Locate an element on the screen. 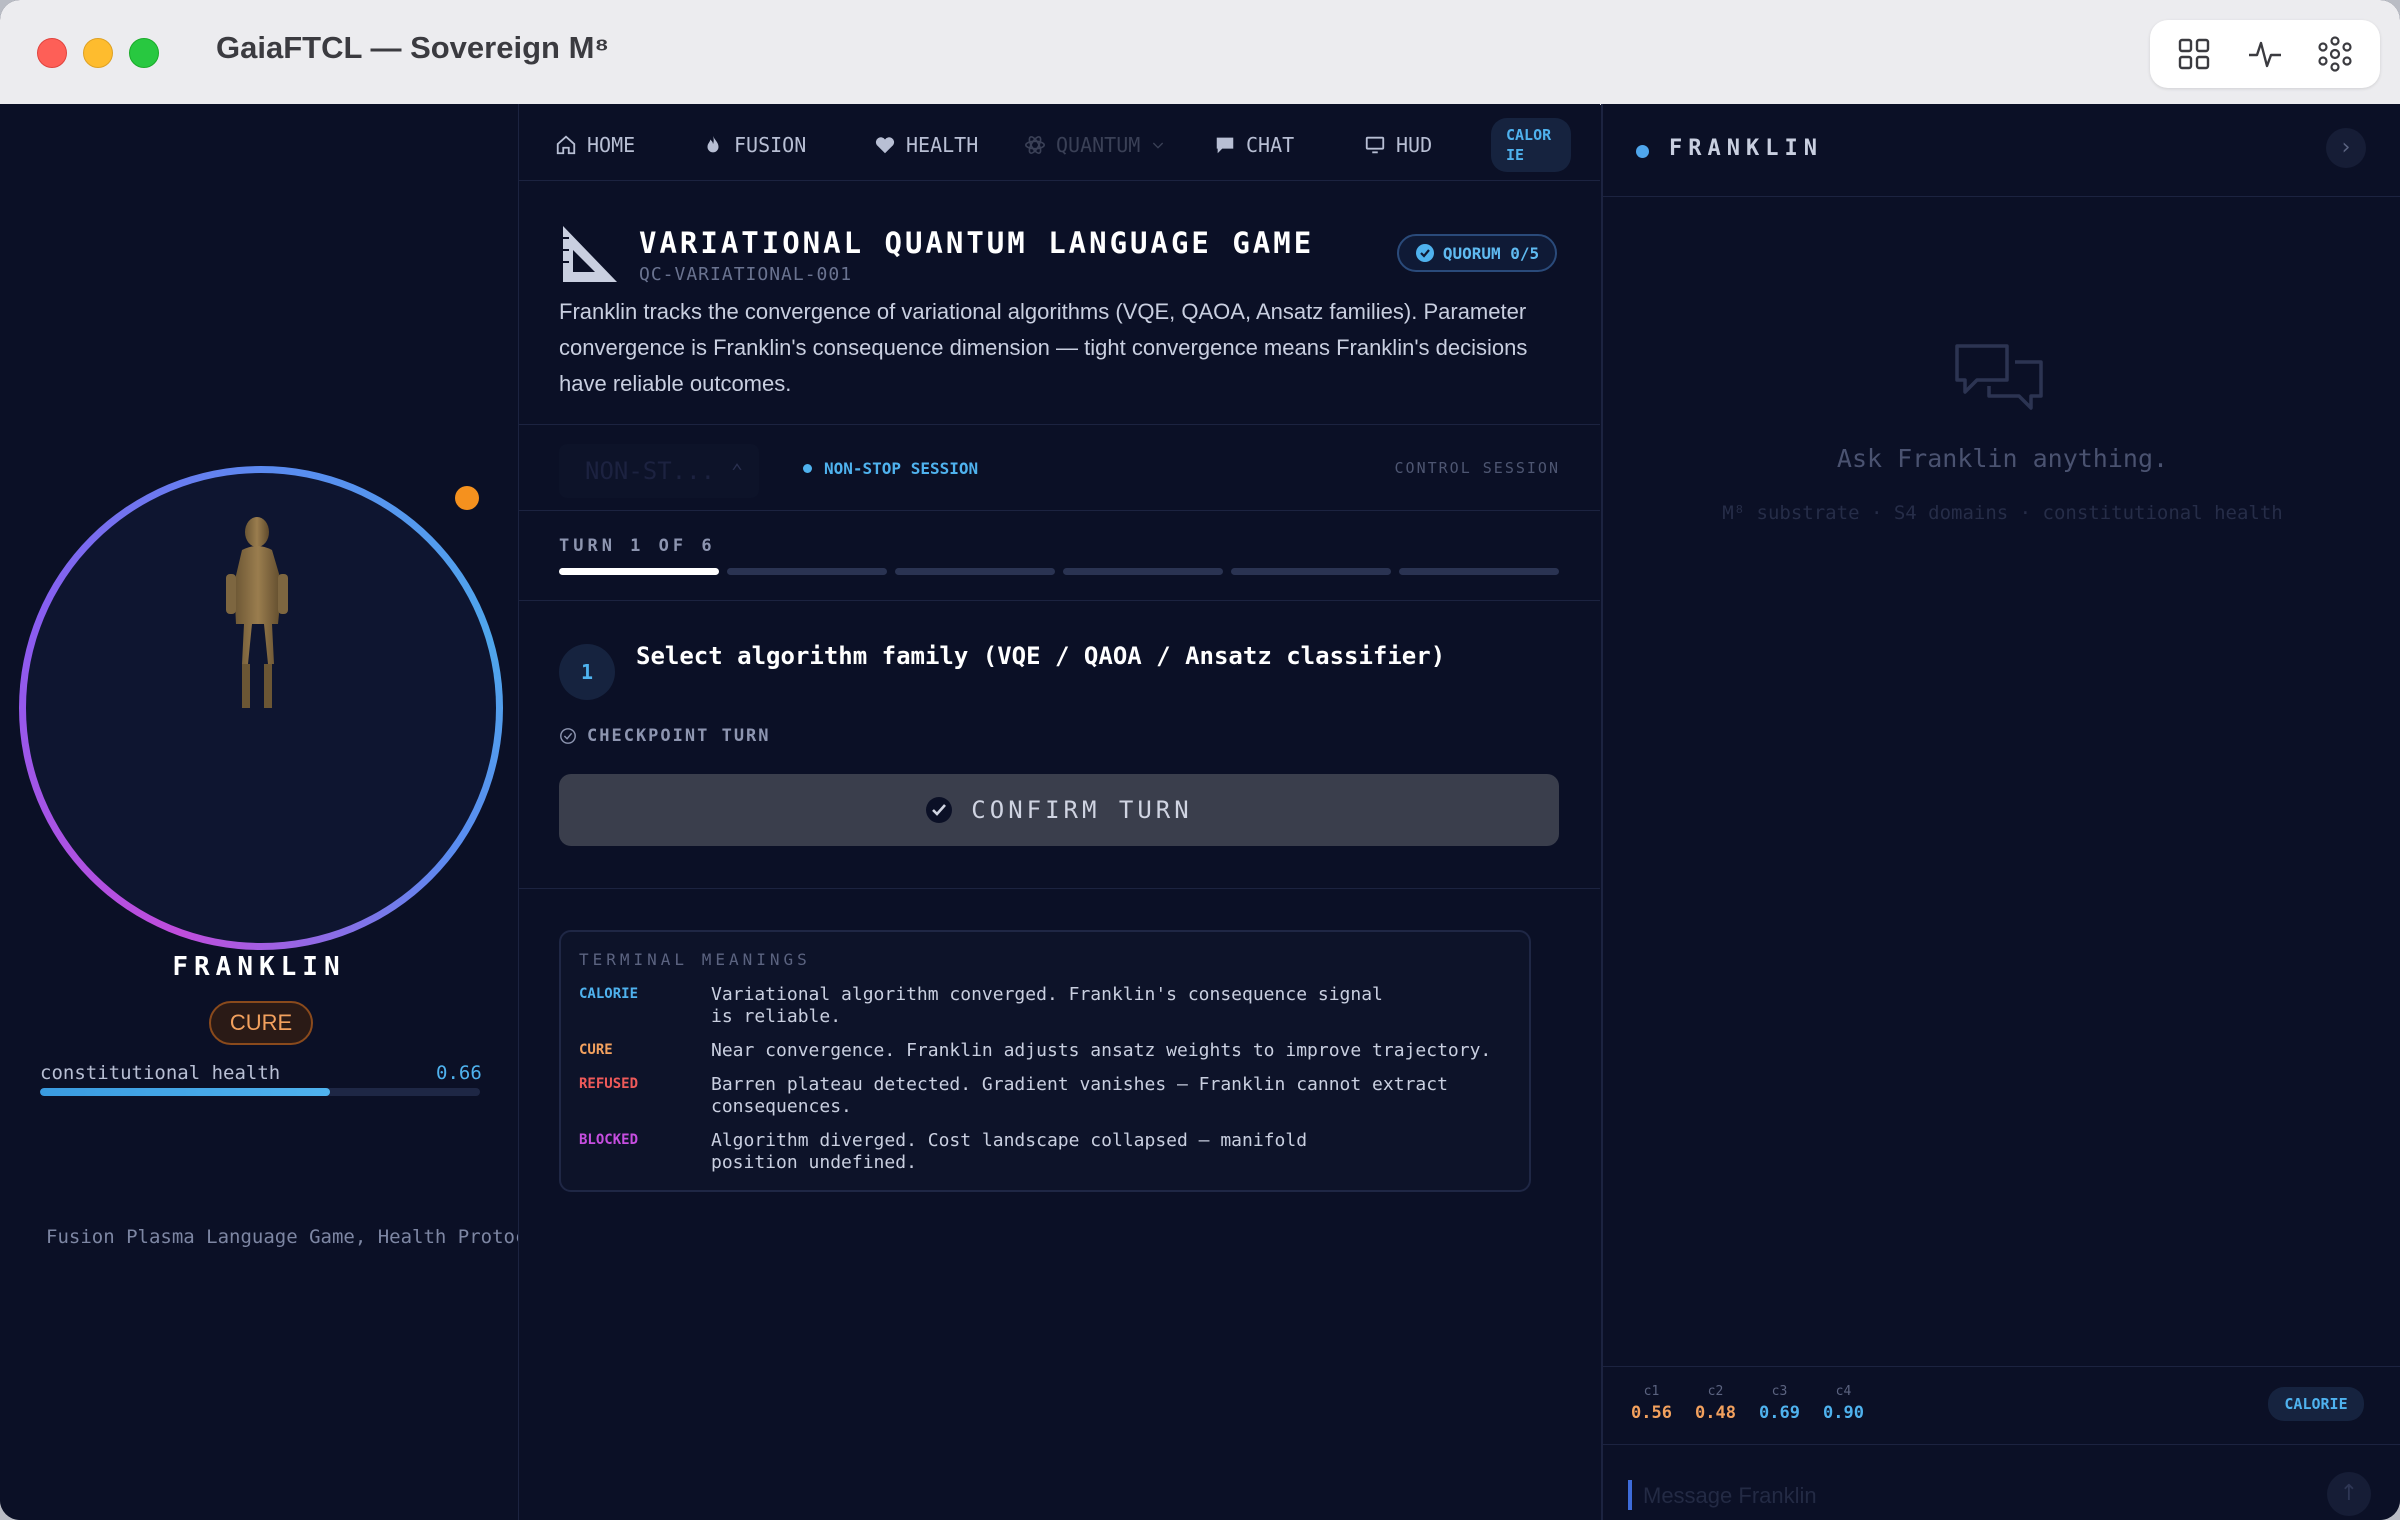 Image resolution: width=2400 pixels, height=1520 pixels. zoom-window-button is located at coordinates (144, 53).